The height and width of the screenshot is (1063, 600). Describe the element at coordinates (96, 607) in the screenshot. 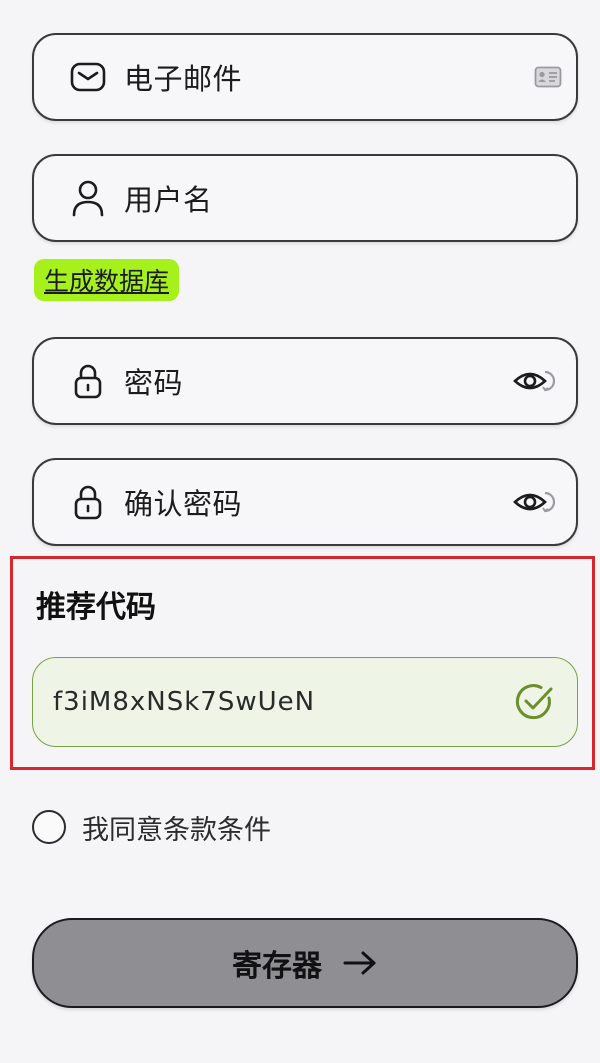

I see `referral-code-title: 推荐代码` at that location.